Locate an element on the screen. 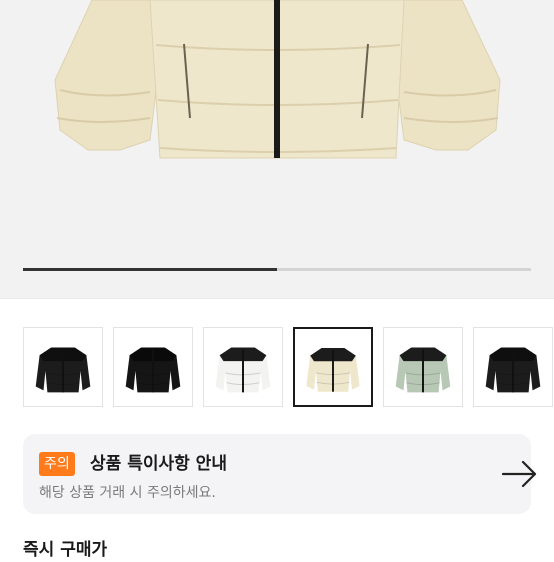  product-notice-banner: 주의 상품 특이사항 안내 해당 상품 거래 시 주의하세요. is located at coordinates (280, 474).